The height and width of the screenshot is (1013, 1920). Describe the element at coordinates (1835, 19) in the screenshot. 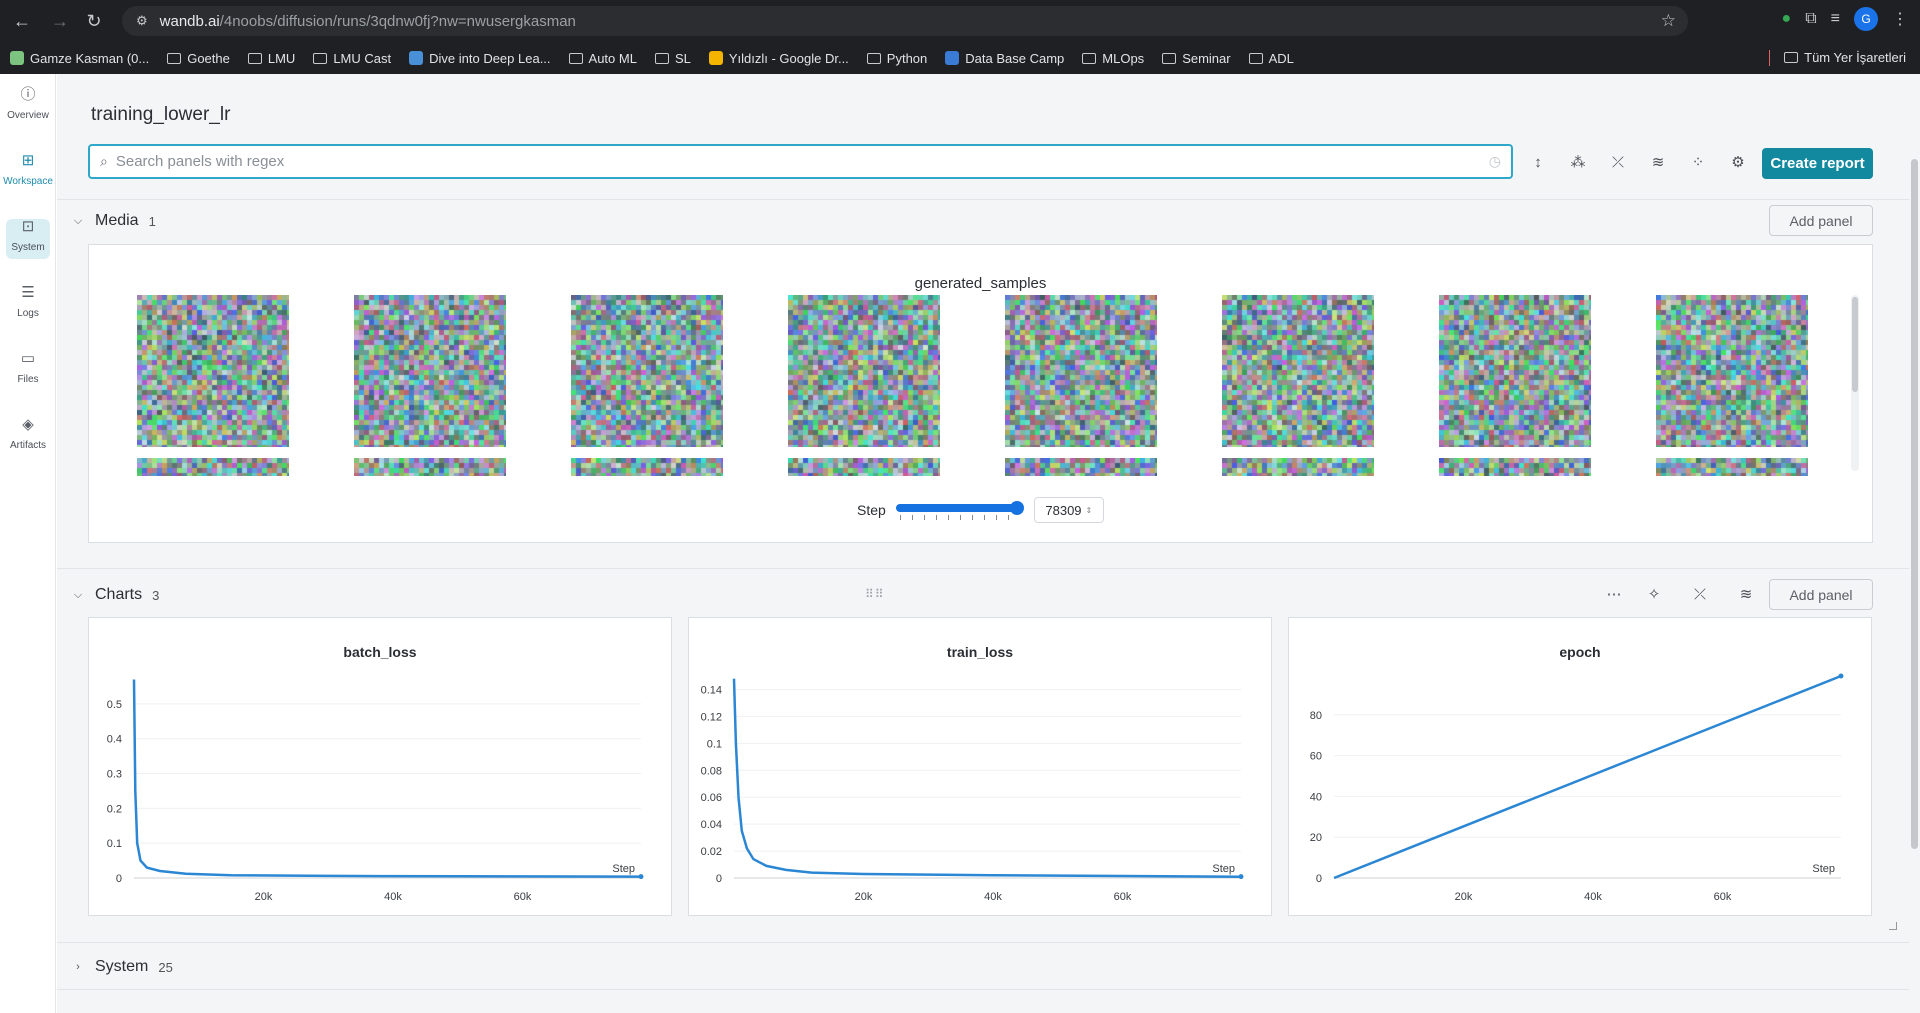

I see `media-control-icon: ≡` at that location.